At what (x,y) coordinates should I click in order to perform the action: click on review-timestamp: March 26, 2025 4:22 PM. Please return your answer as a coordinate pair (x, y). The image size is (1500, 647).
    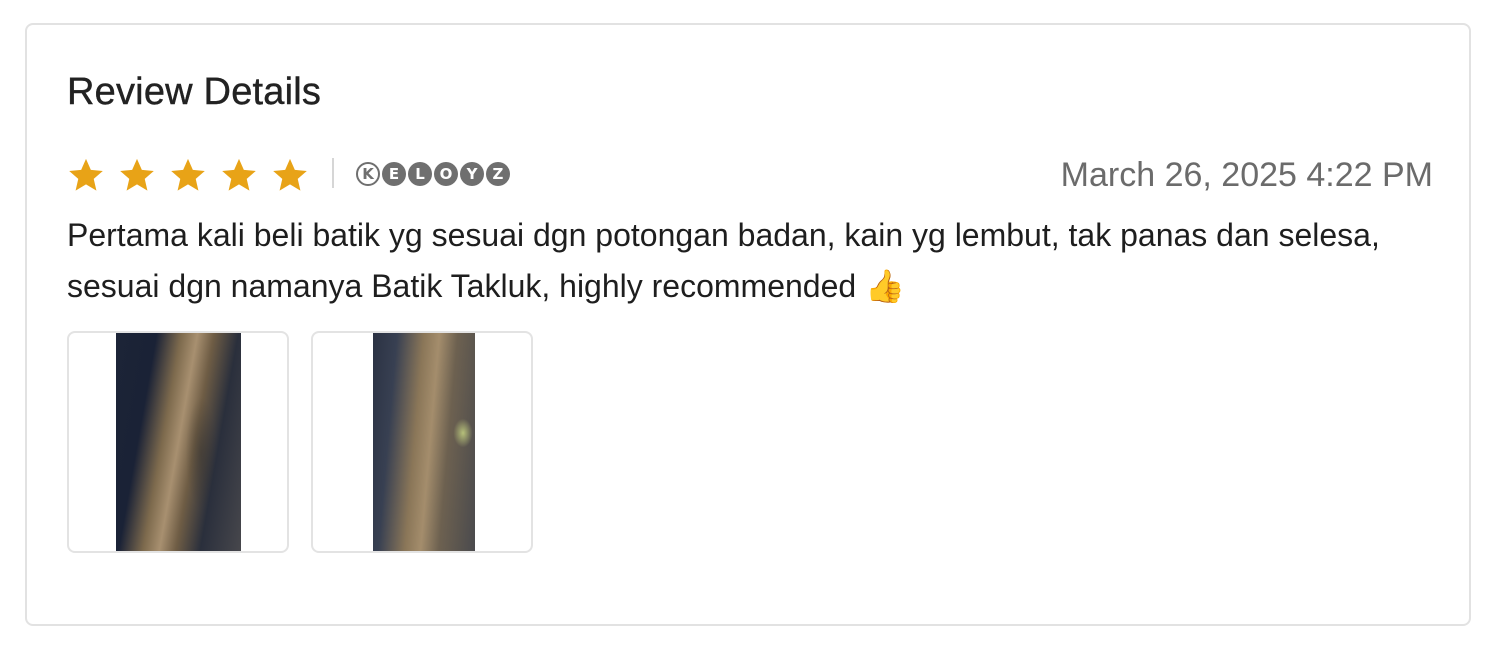
    Looking at the image, I should click on (1246, 175).